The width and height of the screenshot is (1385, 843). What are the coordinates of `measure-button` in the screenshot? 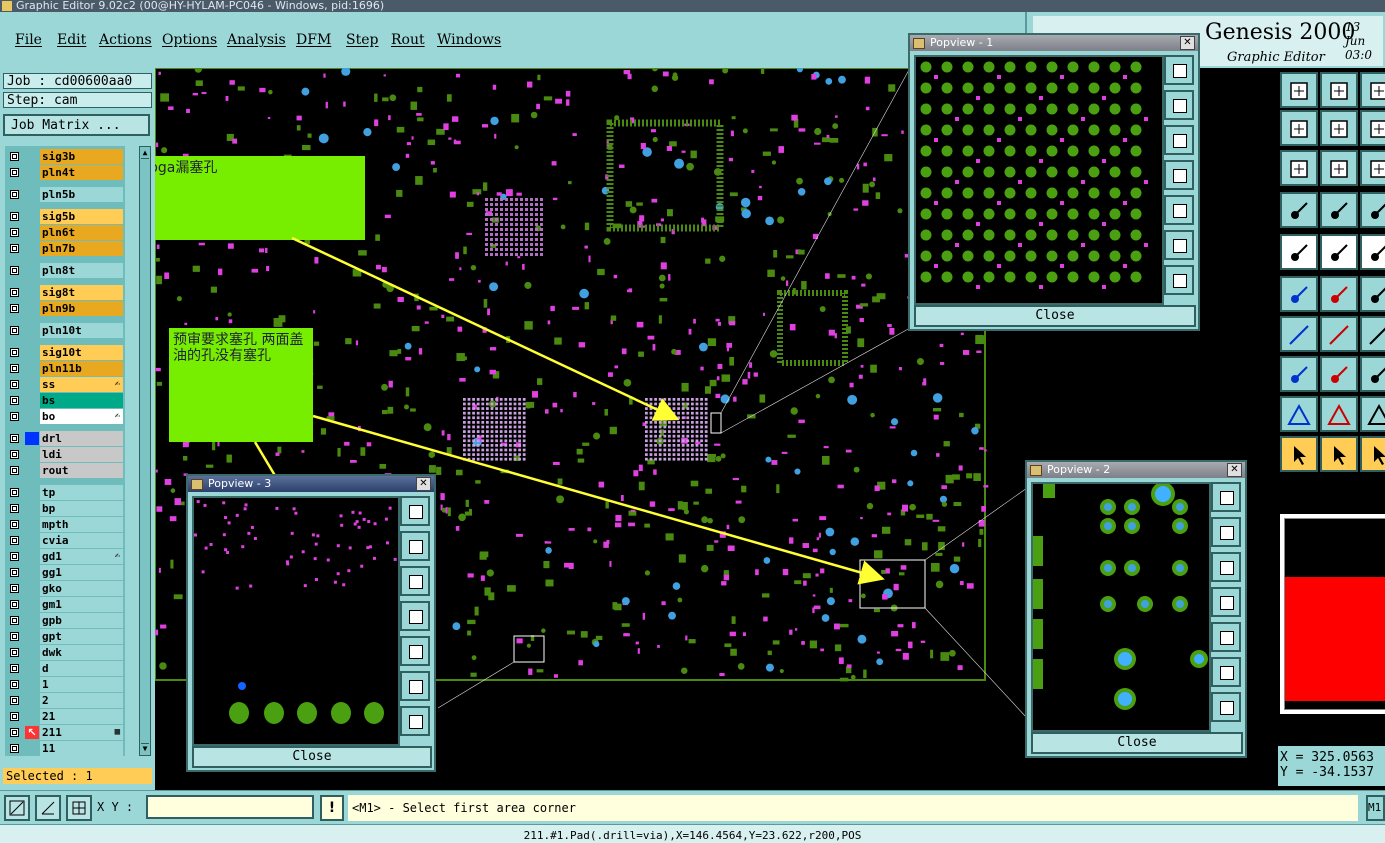 It's located at (48, 808).